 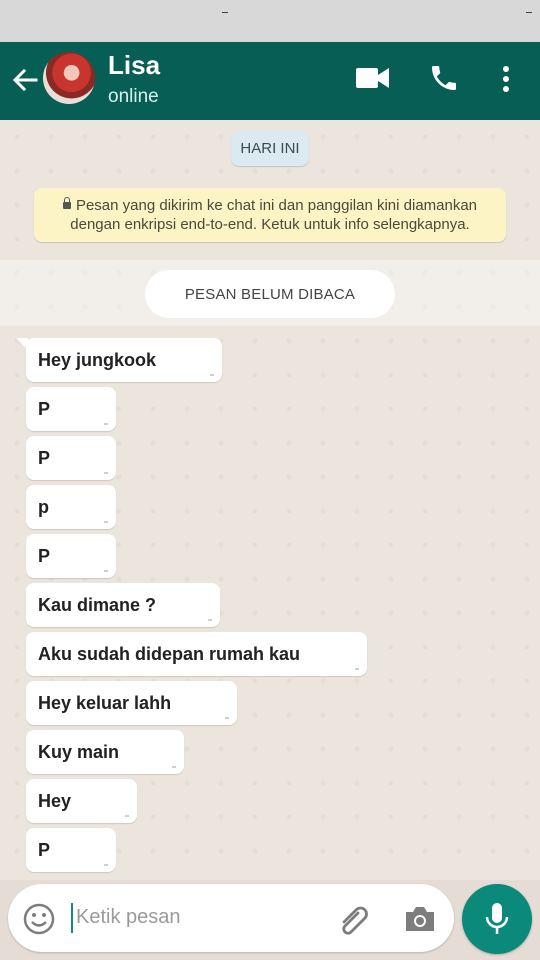 What do you see at coordinates (270, 294) in the screenshot?
I see `unread-messages-label: PESAN BELUM DIBACA` at bounding box center [270, 294].